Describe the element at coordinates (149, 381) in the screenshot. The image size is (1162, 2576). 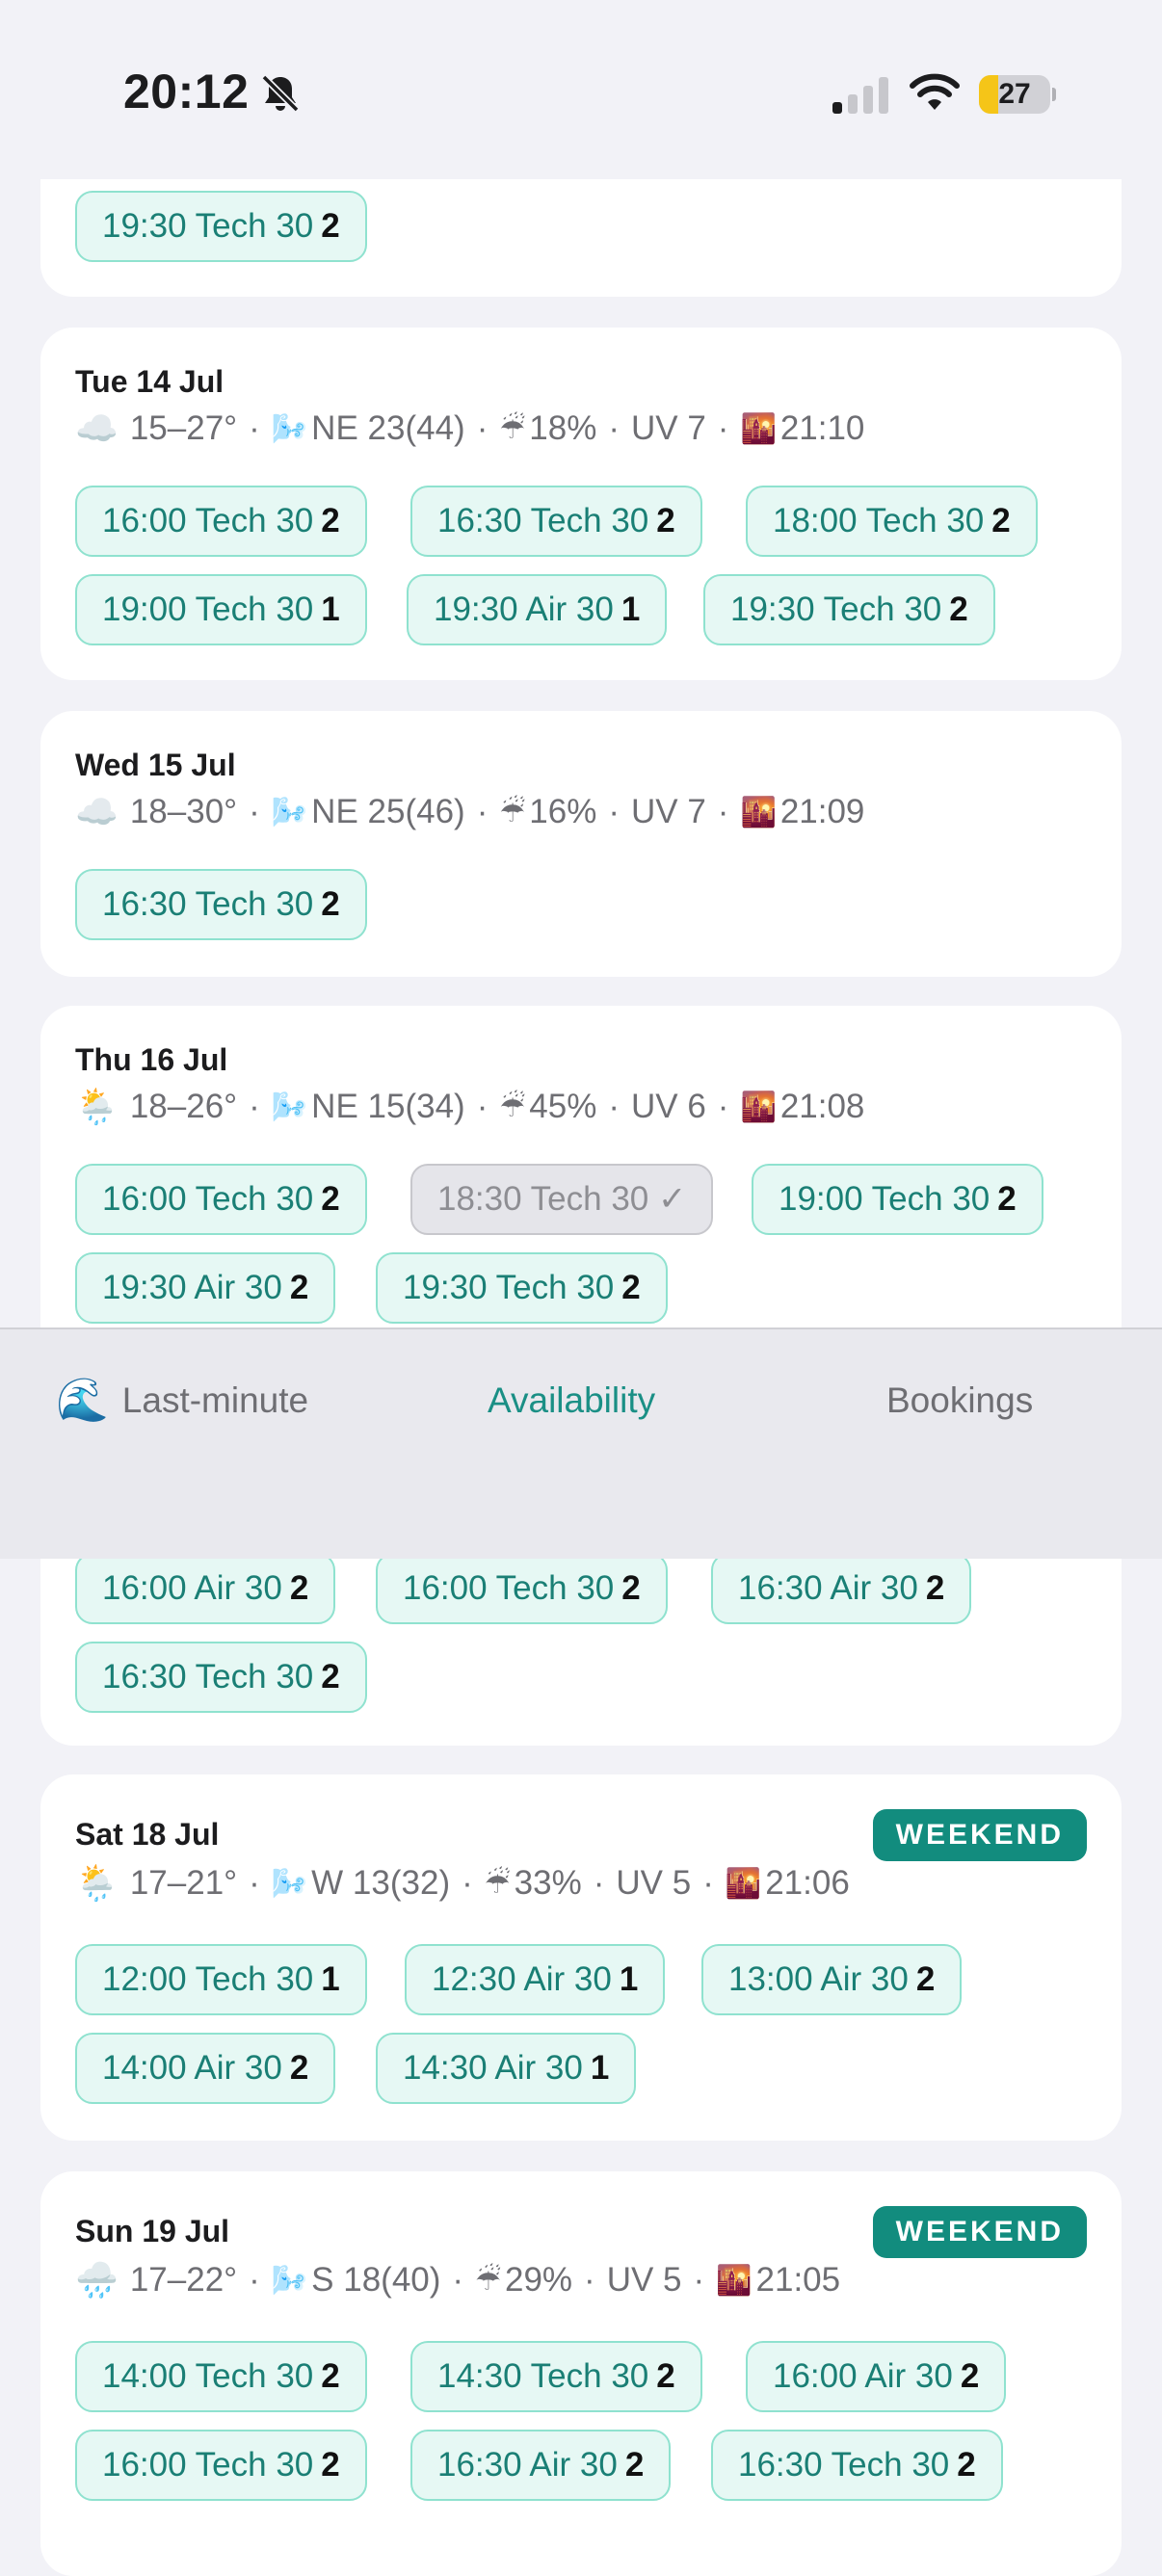
I see `day-date: Tue 14 Jul` at that location.